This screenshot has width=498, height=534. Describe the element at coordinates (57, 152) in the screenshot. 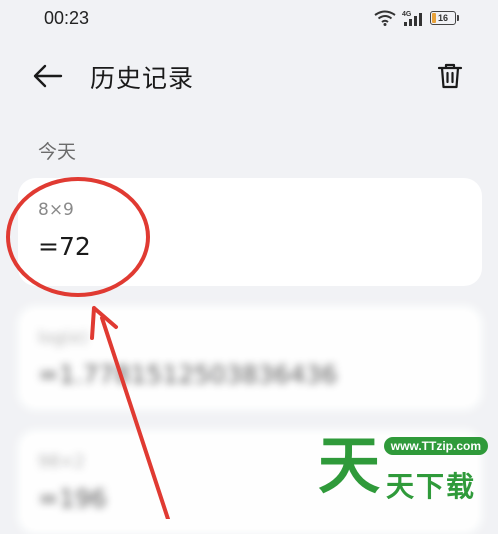

I see `section-header-today: 今天` at that location.